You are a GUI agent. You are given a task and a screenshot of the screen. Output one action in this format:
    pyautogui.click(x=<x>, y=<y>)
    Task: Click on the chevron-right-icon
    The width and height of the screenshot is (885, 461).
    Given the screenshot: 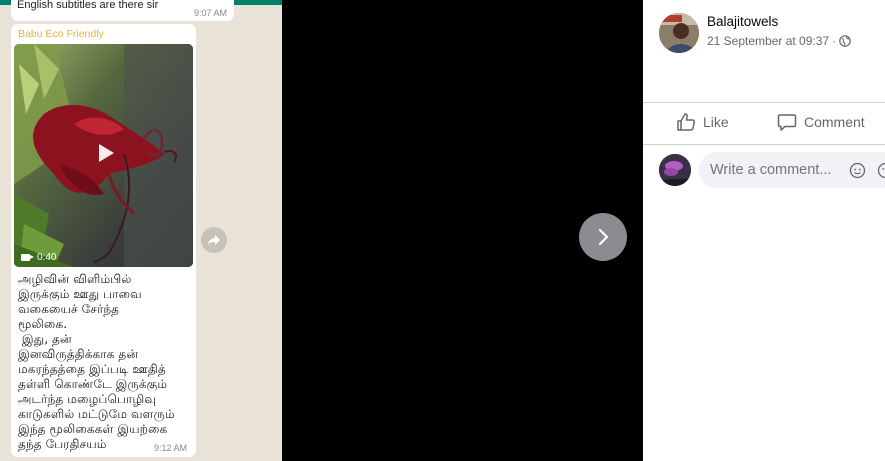 What is the action you would take?
    pyautogui.click(x=603, y=237)
    